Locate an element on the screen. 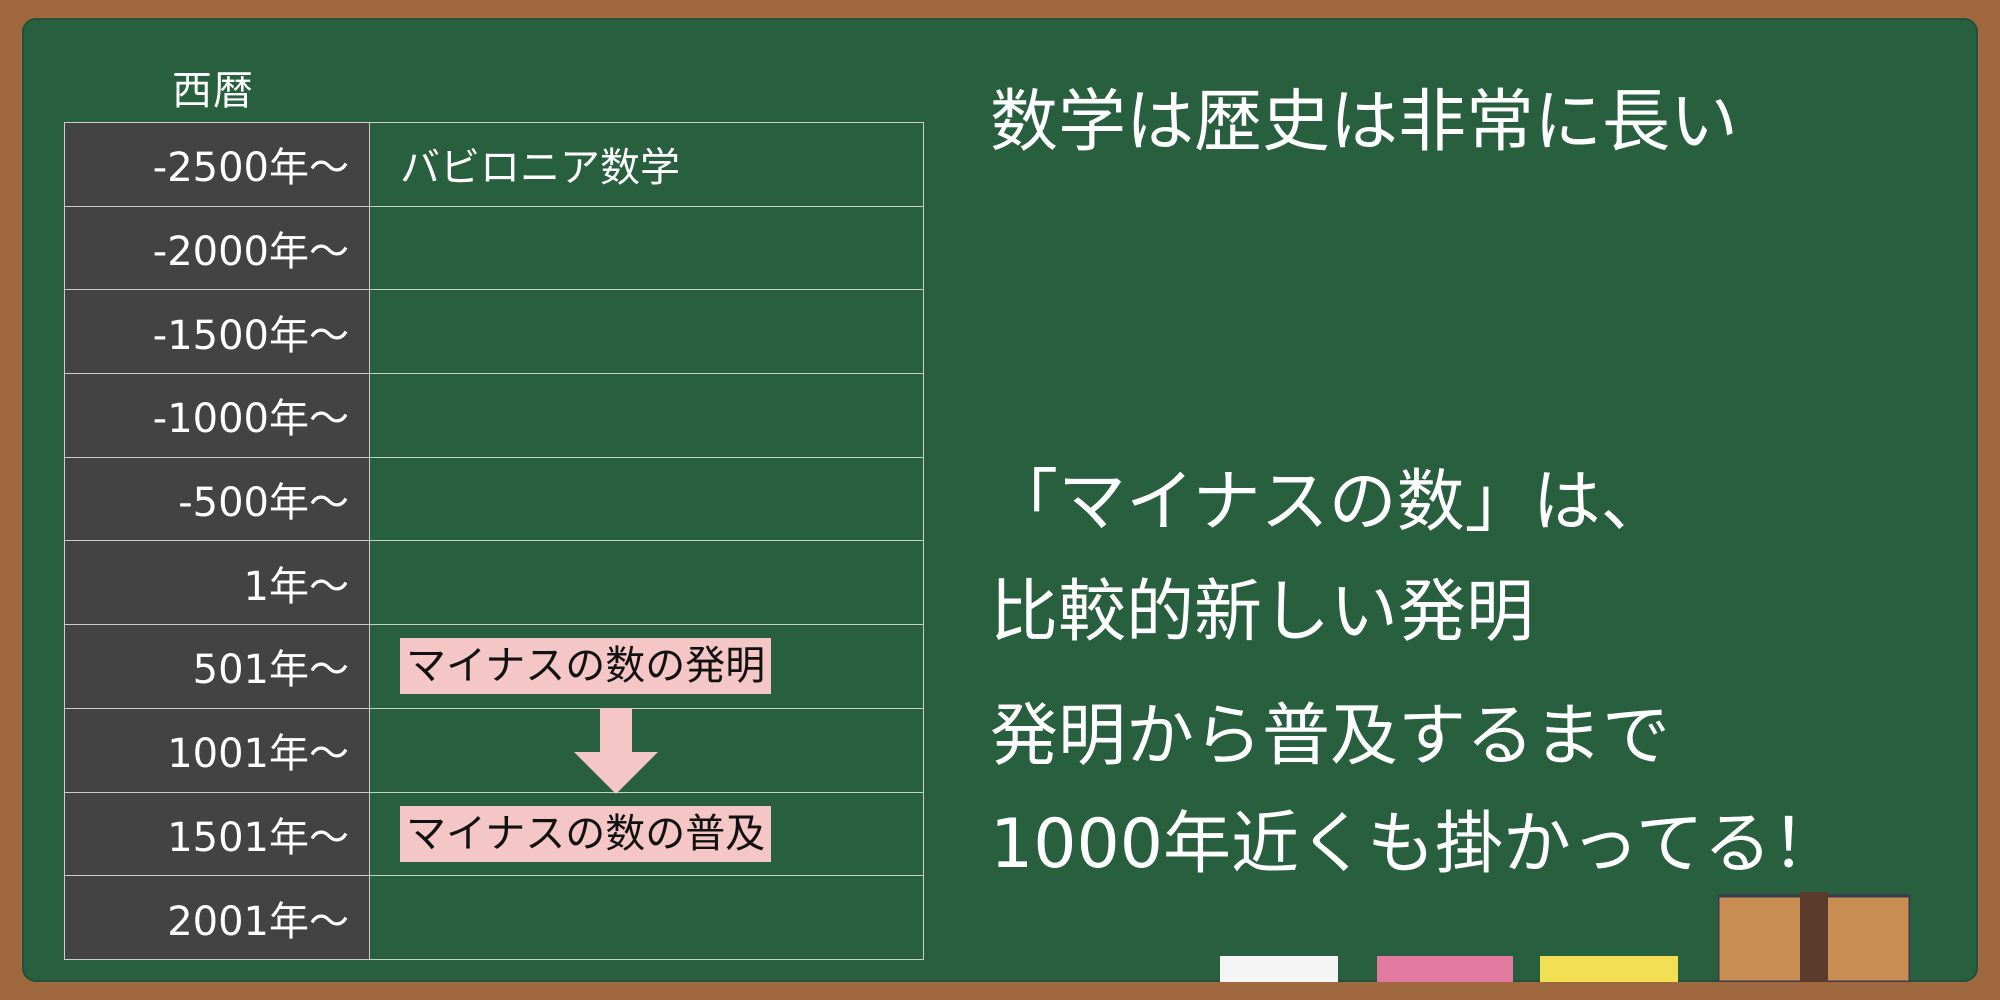  event-cell: マイナスの数の発明 is located at coordinates (646, 666).